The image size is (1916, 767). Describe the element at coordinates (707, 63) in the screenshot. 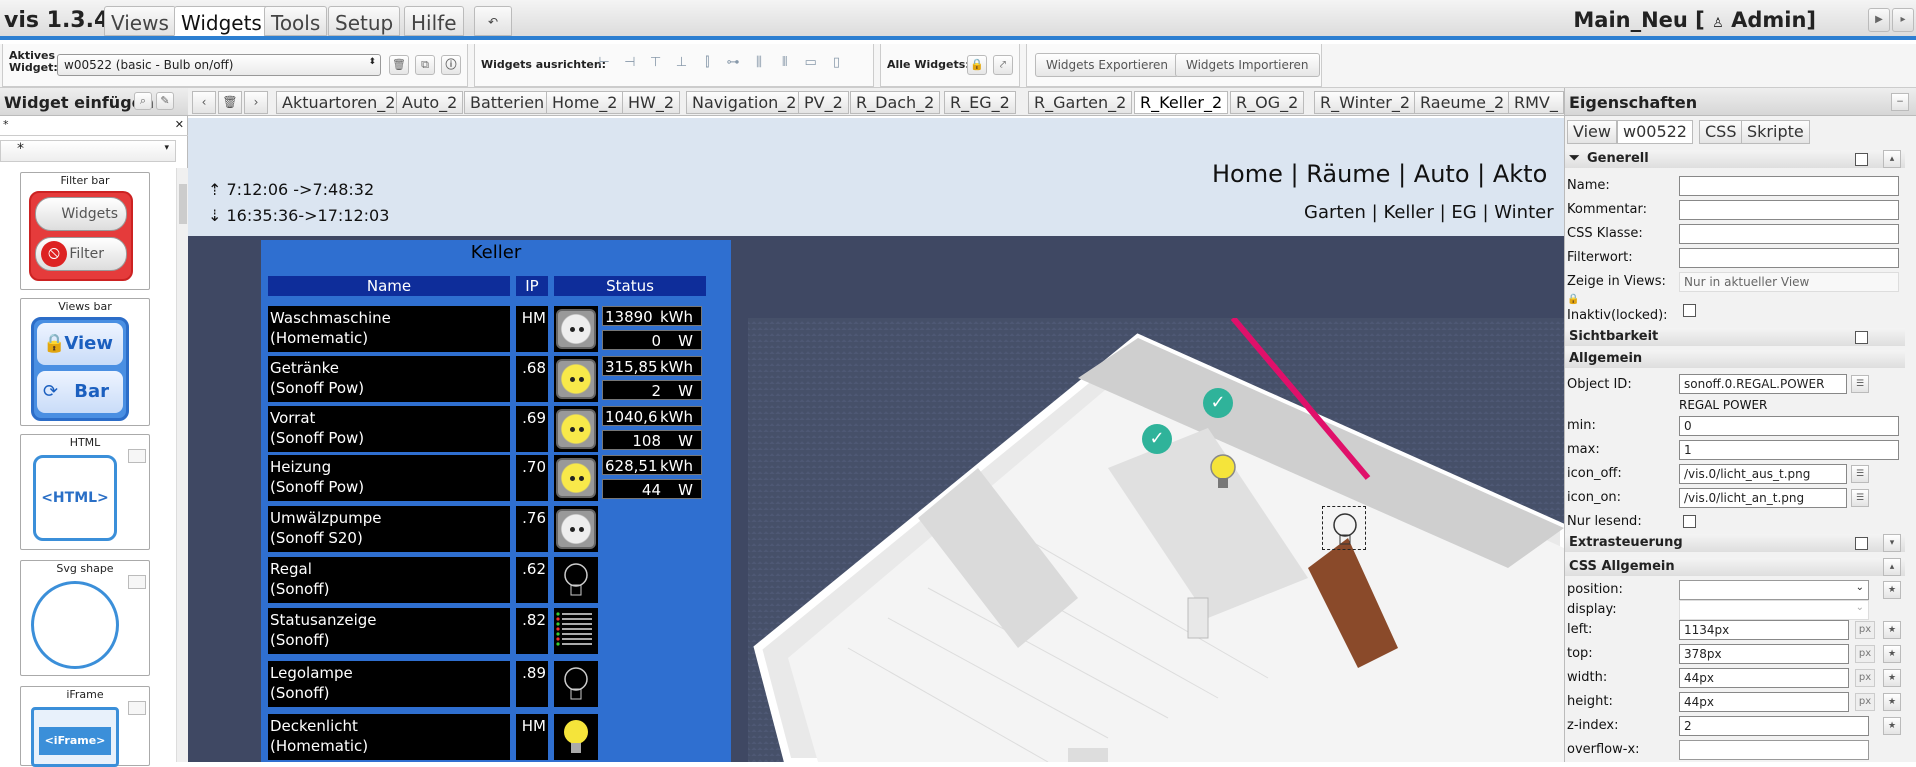

I see `align-center-v-icon: ⫿` at that location.